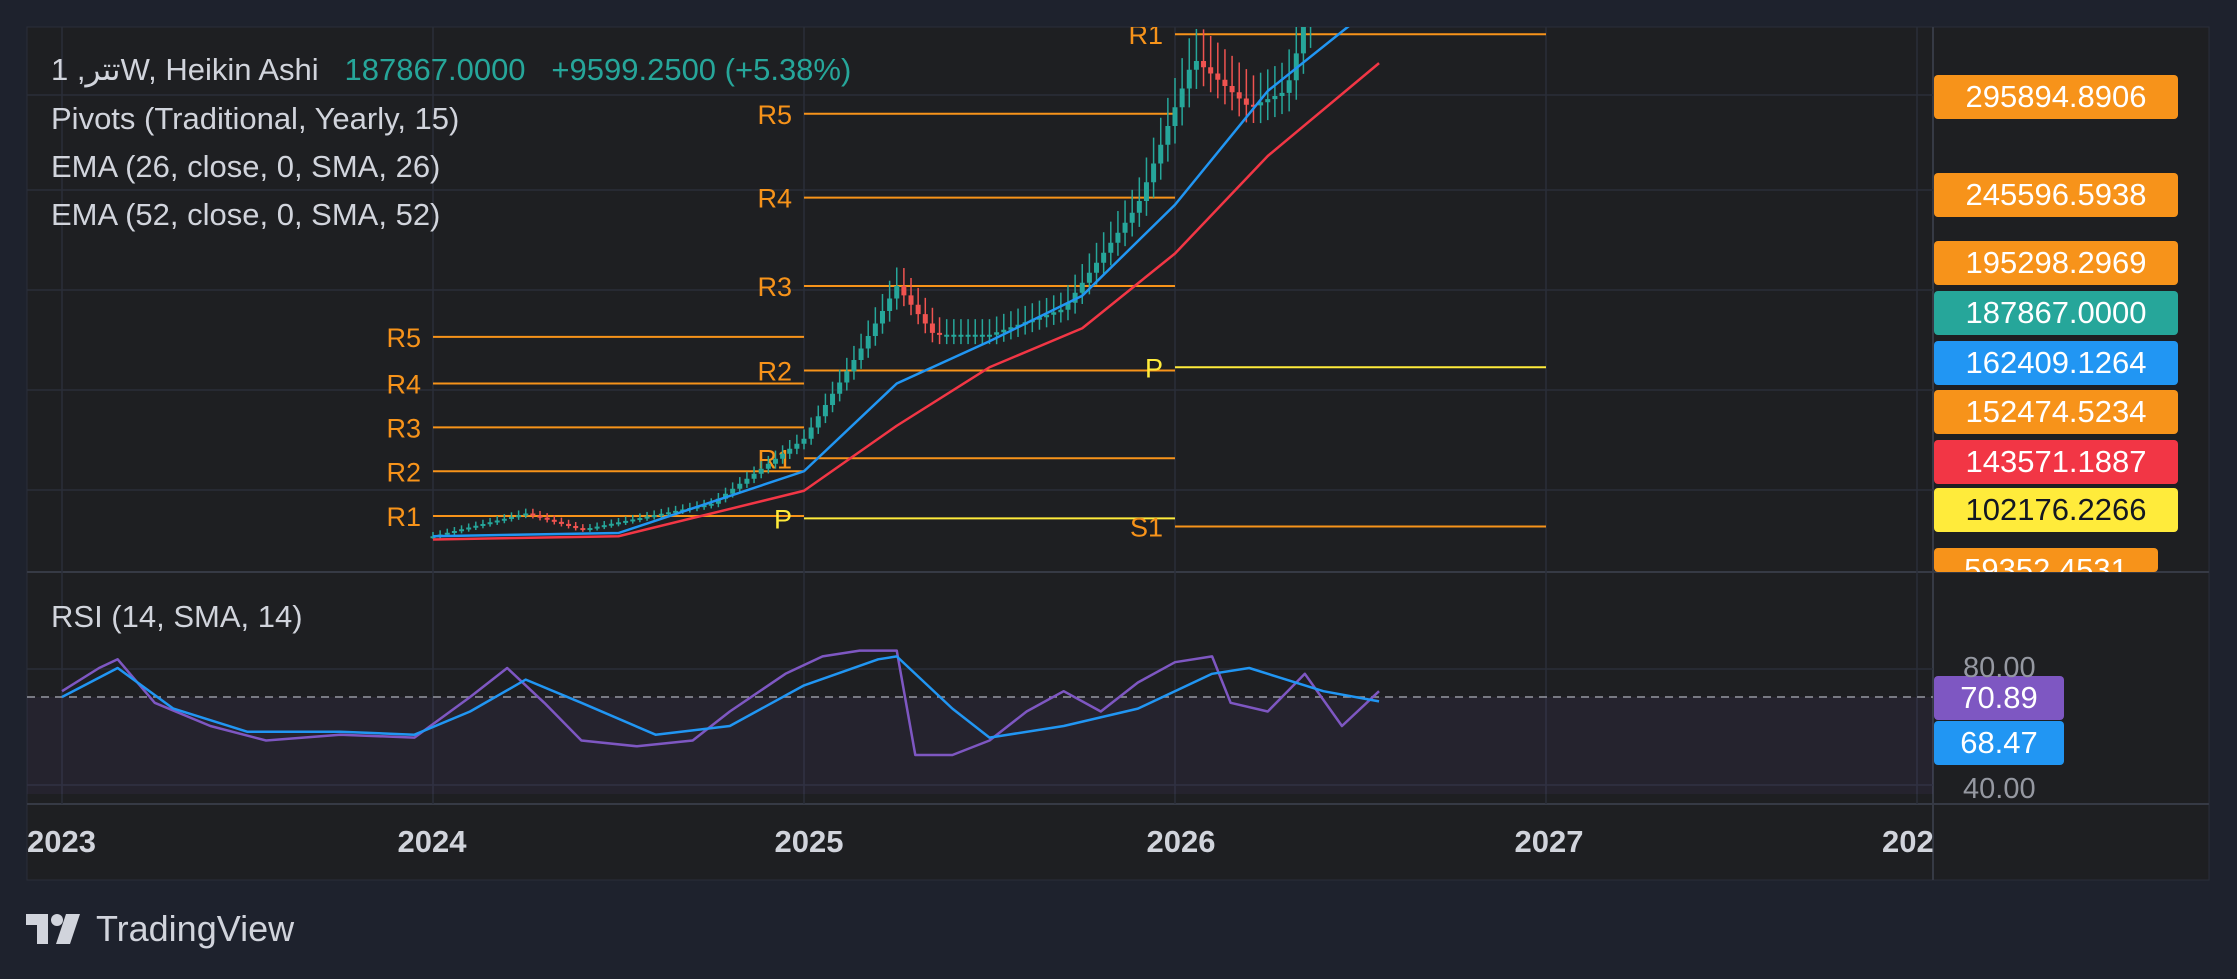 The width and height of the screenshot is (2237, 979). What do you see at coordinates (245, 167) in the screenshot?
I see `legend-ema26: EMA (26, close, 0, SMA, 26)` at bounding box center [245, 167].